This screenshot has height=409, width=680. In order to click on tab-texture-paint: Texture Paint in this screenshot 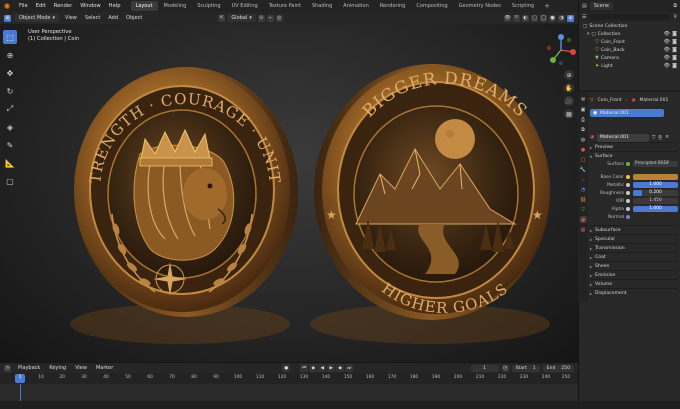, I will do `click(285, 6)`.